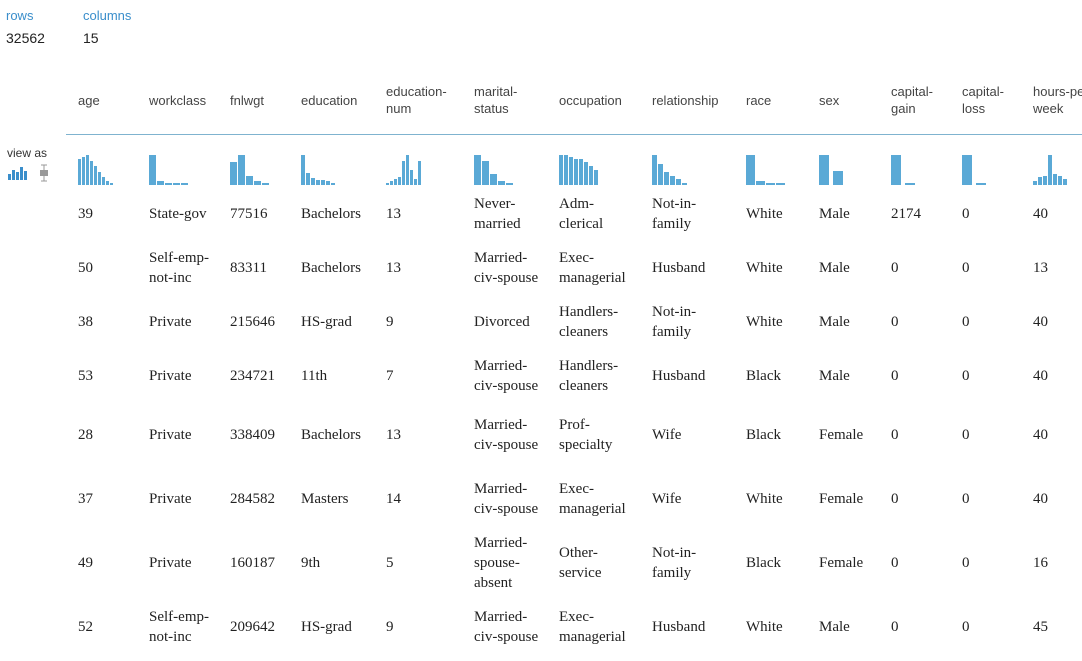  Describe the element at coordinates (843, 100) in the screenshot. I see `column-header: sex` at that location.